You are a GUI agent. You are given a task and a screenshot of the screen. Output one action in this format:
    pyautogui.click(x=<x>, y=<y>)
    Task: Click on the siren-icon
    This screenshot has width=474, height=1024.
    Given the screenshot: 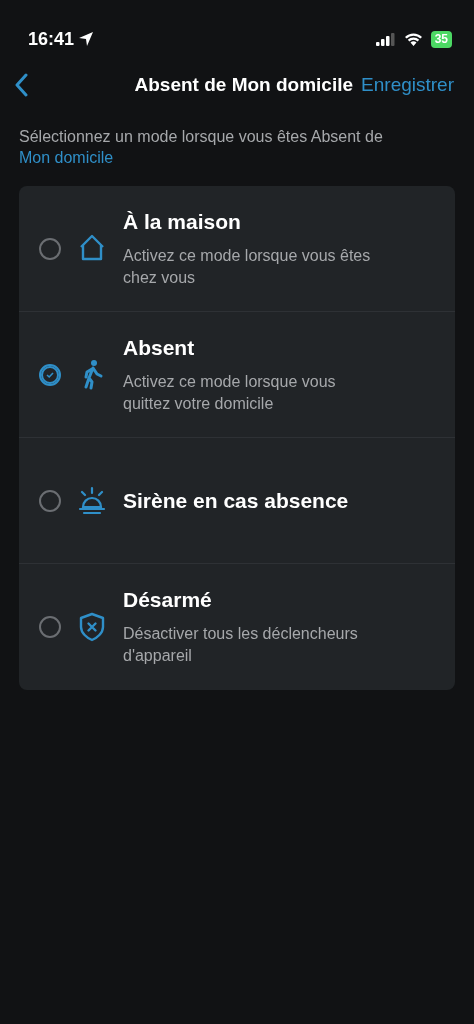 What is the action you would take?
    pyautogui.click(x=92, y=500)
    